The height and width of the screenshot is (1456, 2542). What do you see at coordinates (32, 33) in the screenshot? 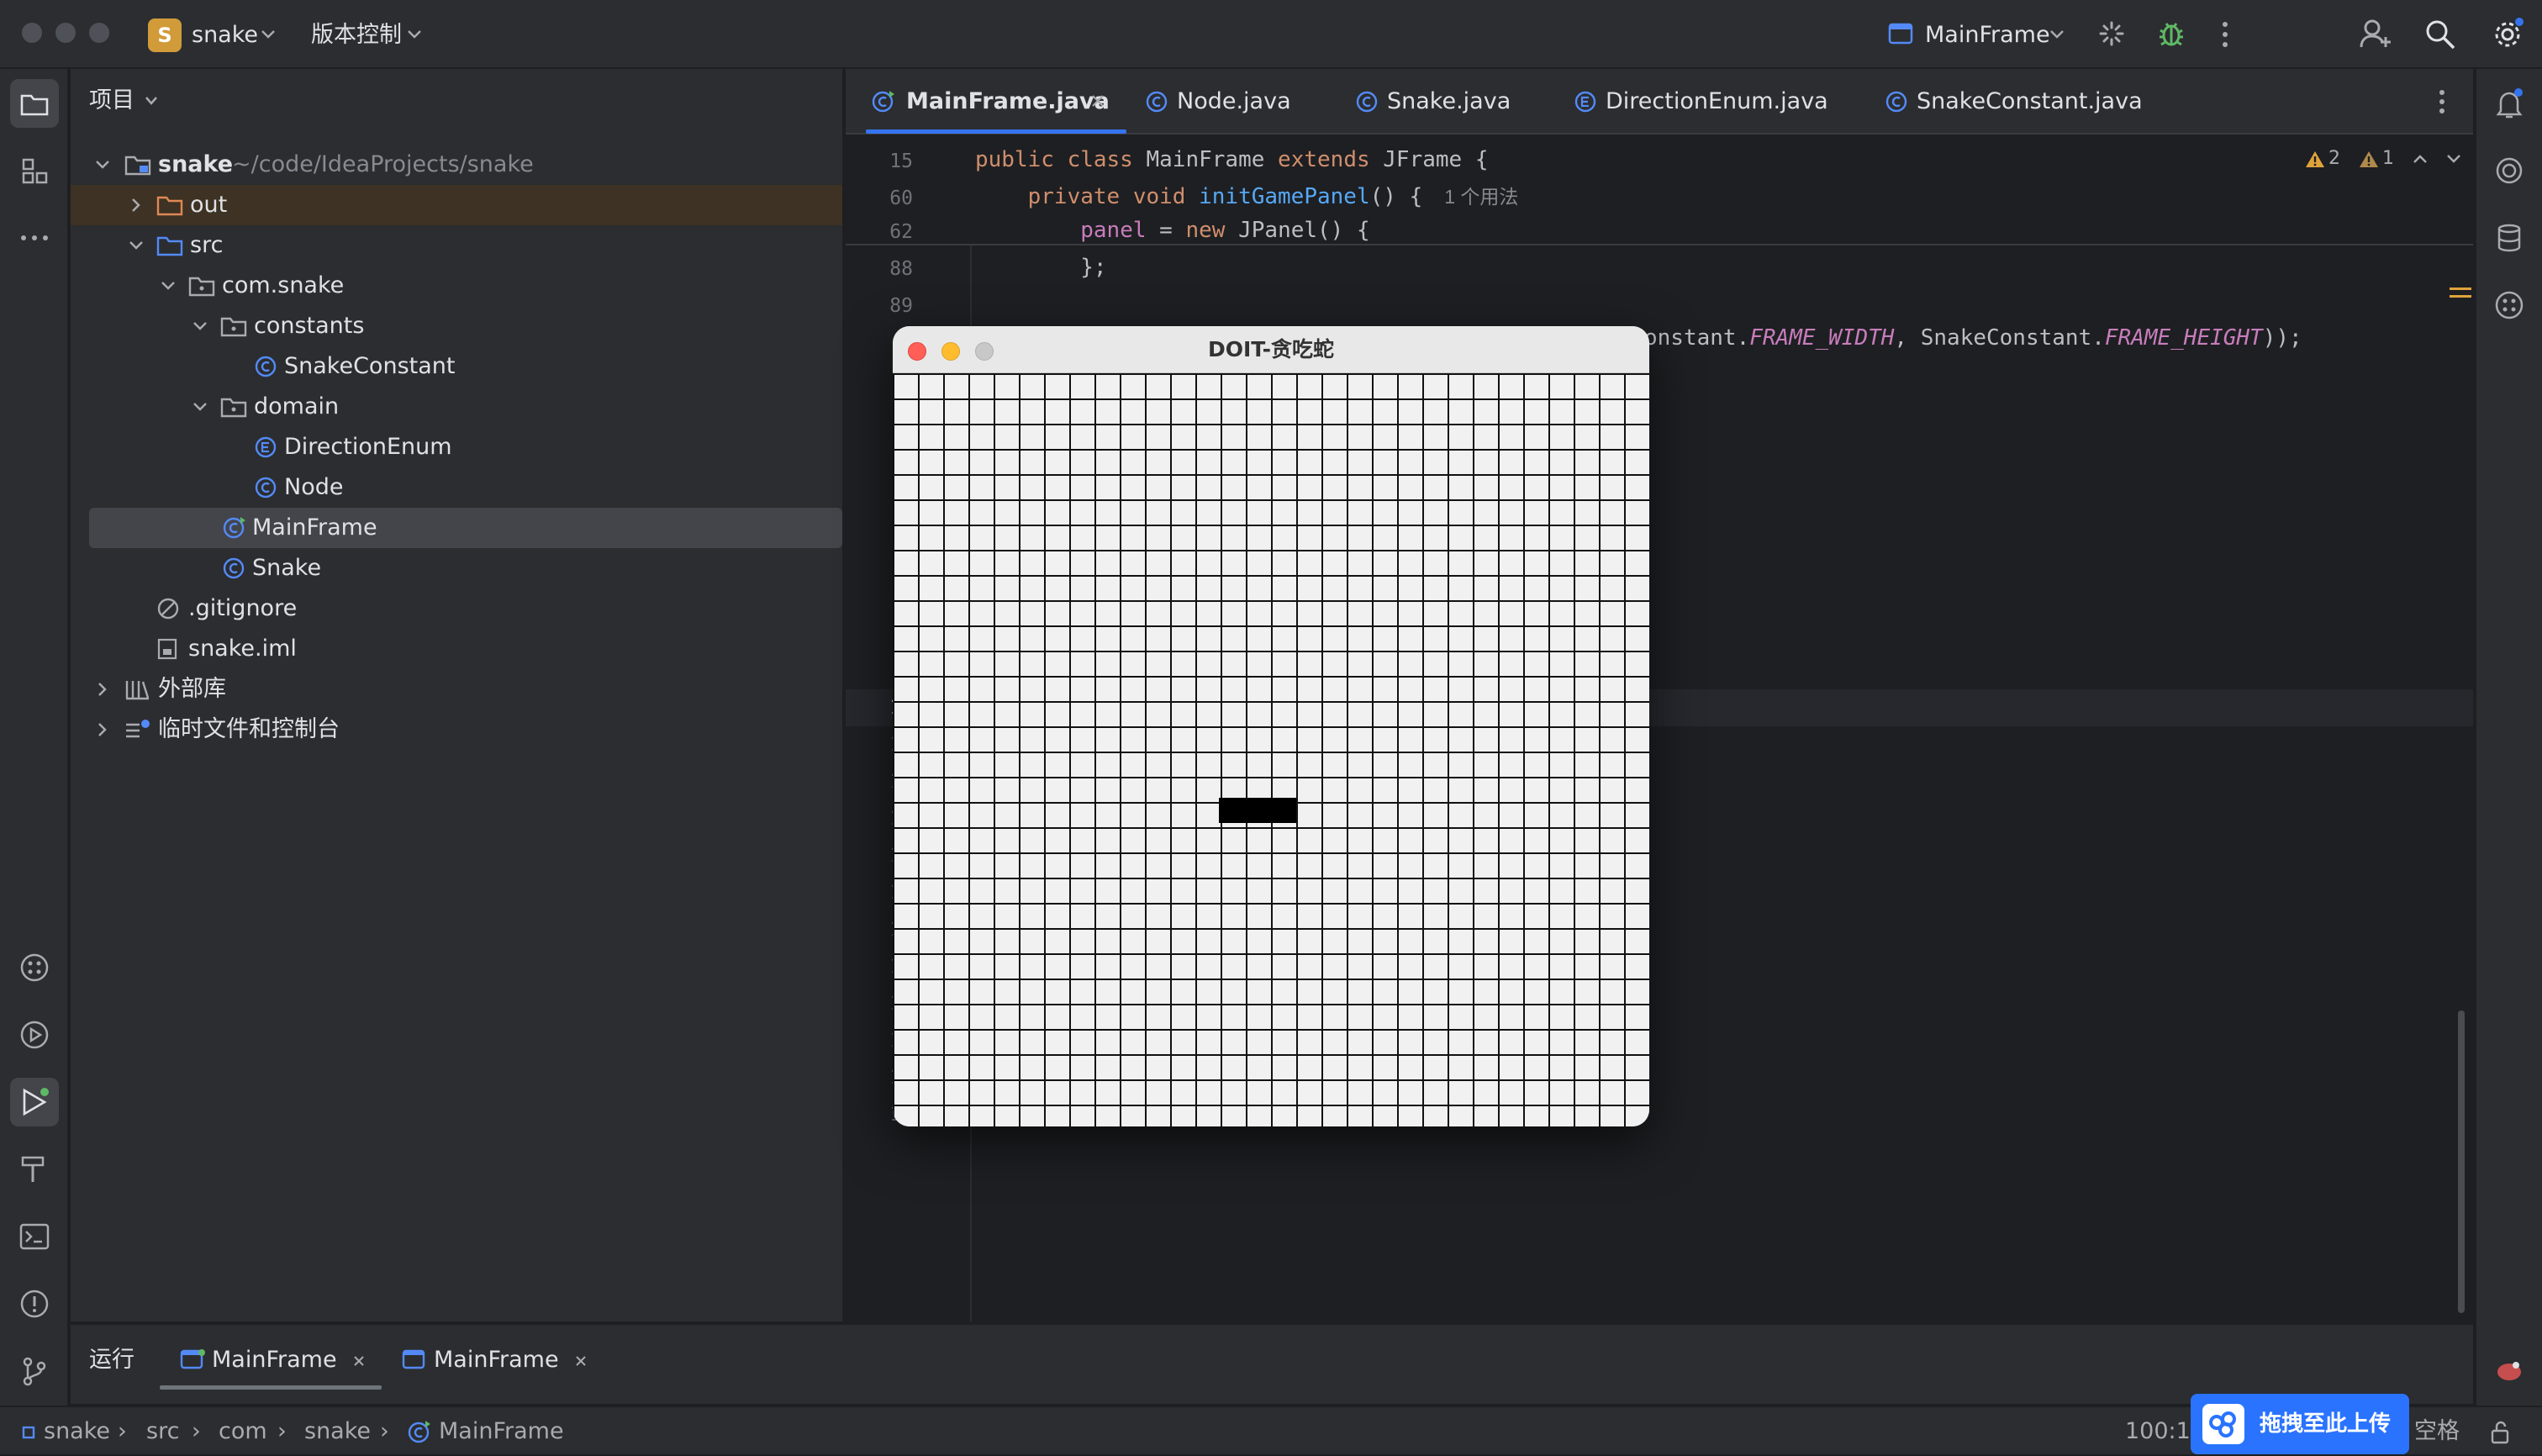
I see `window-close-button` at bounding box center [32, 33].